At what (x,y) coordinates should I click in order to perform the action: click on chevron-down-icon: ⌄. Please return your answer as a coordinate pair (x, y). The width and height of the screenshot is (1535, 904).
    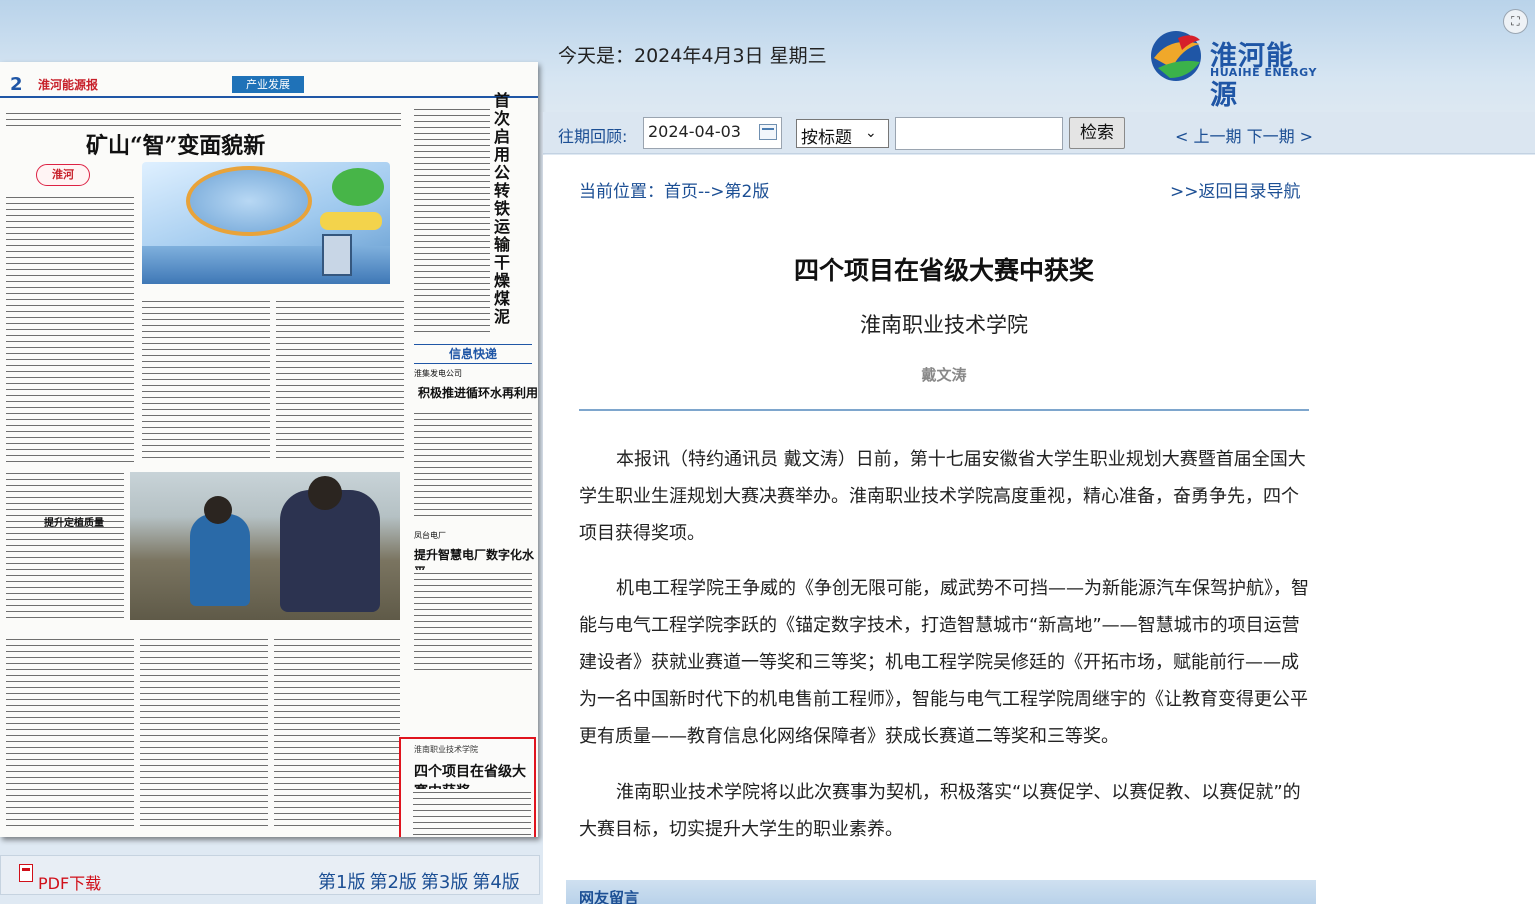
    Looking at the image, I should click on (871, 133).